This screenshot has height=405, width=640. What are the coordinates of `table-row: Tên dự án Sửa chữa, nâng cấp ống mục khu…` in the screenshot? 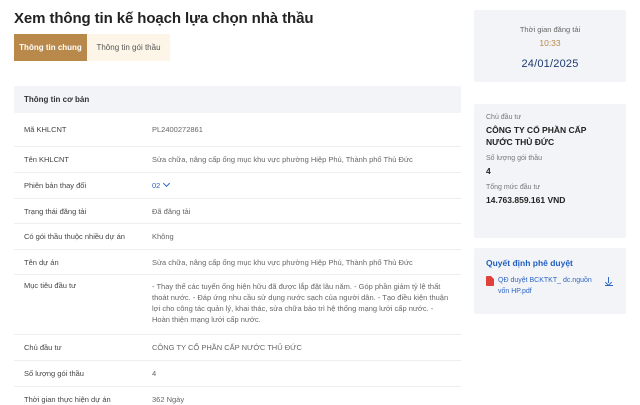 It's located at (237, 262).